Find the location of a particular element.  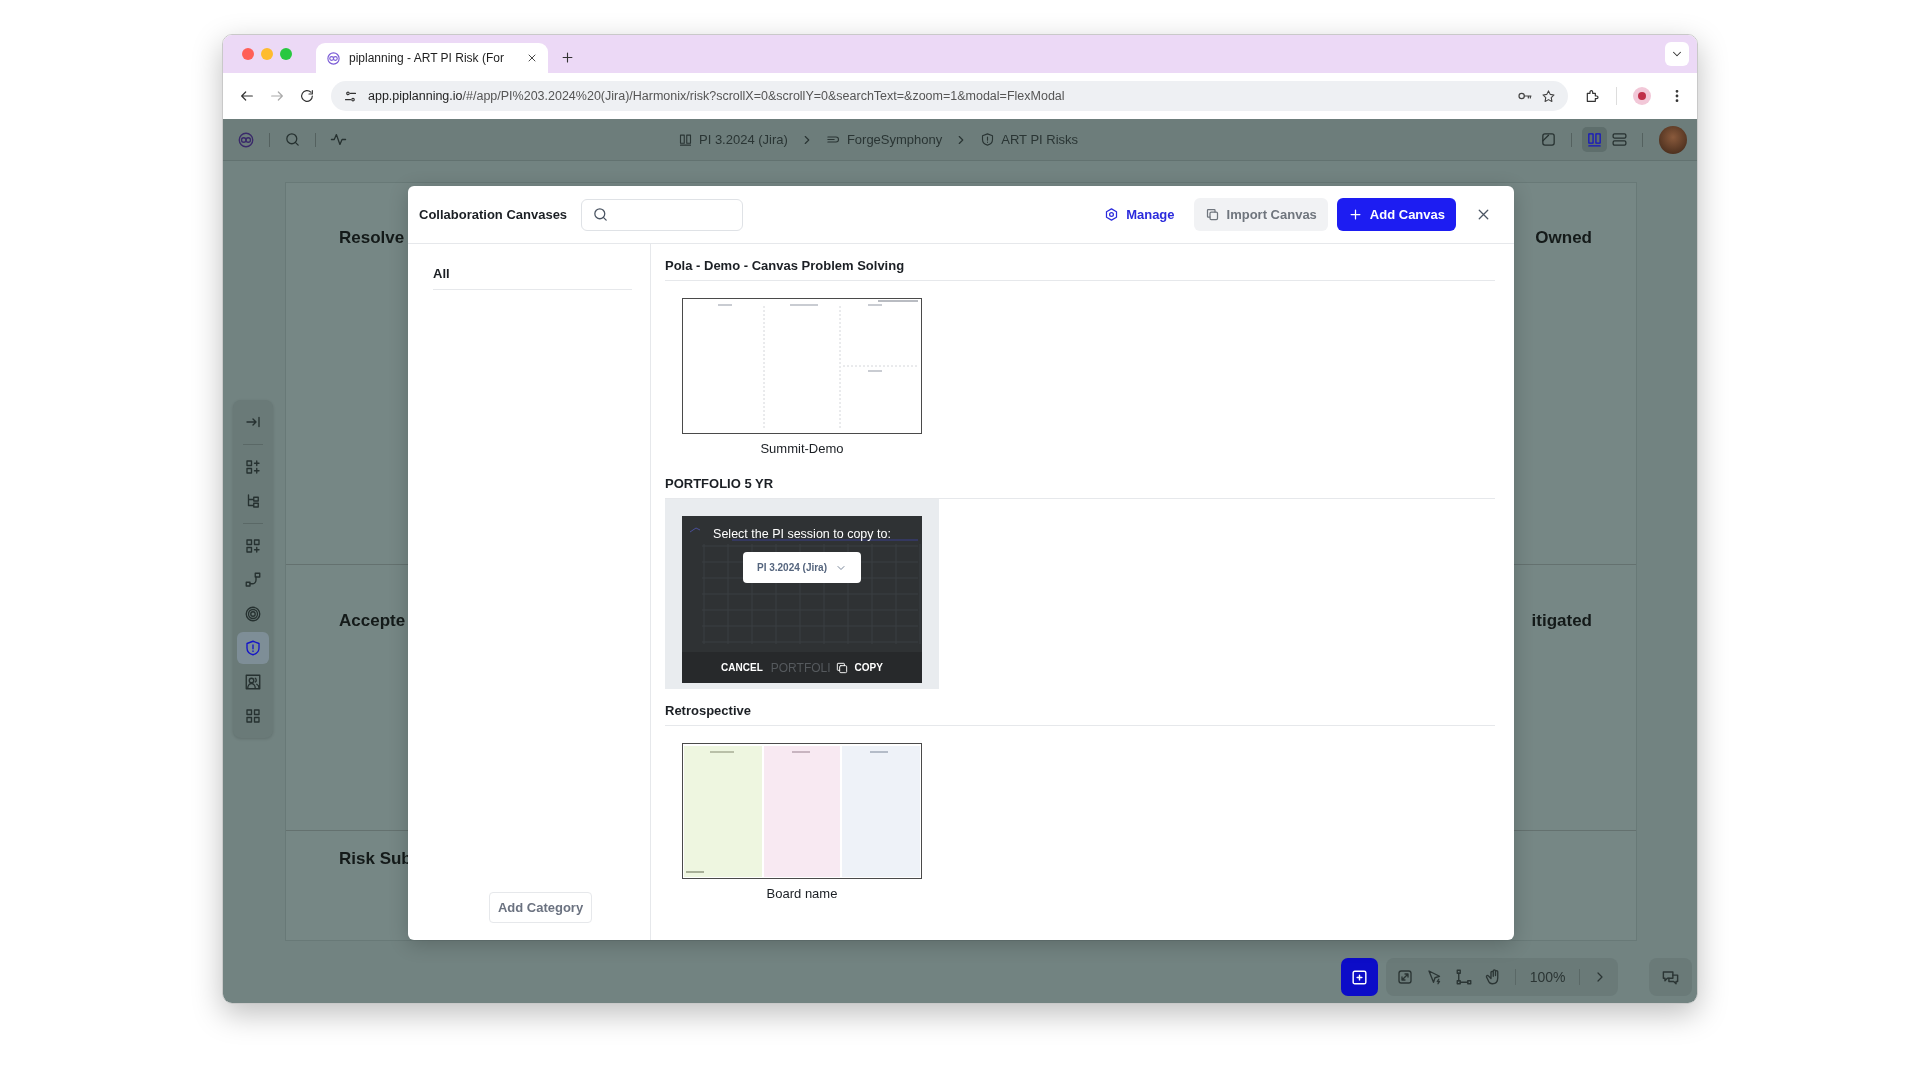

site-logo-icon is located at coordinates (333, 58).